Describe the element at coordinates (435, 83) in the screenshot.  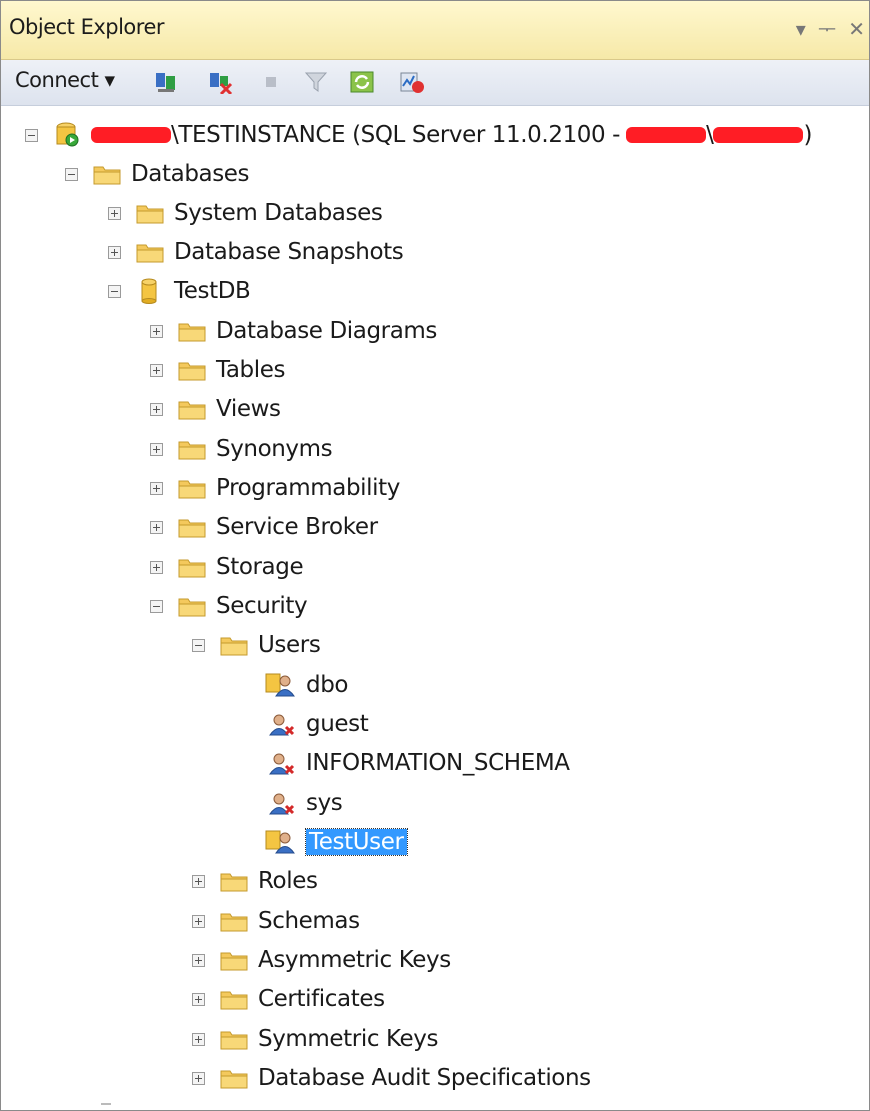
I see `toolbar: Connect ▾` at that location.